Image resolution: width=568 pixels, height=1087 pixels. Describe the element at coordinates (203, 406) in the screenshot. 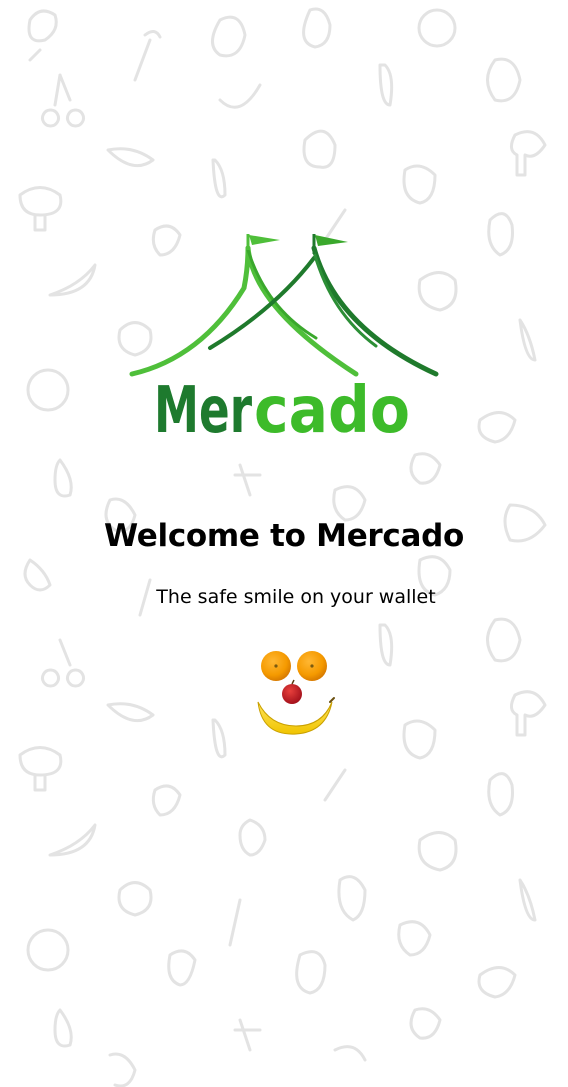

I see `logo-text-dark: Mer` at that location.